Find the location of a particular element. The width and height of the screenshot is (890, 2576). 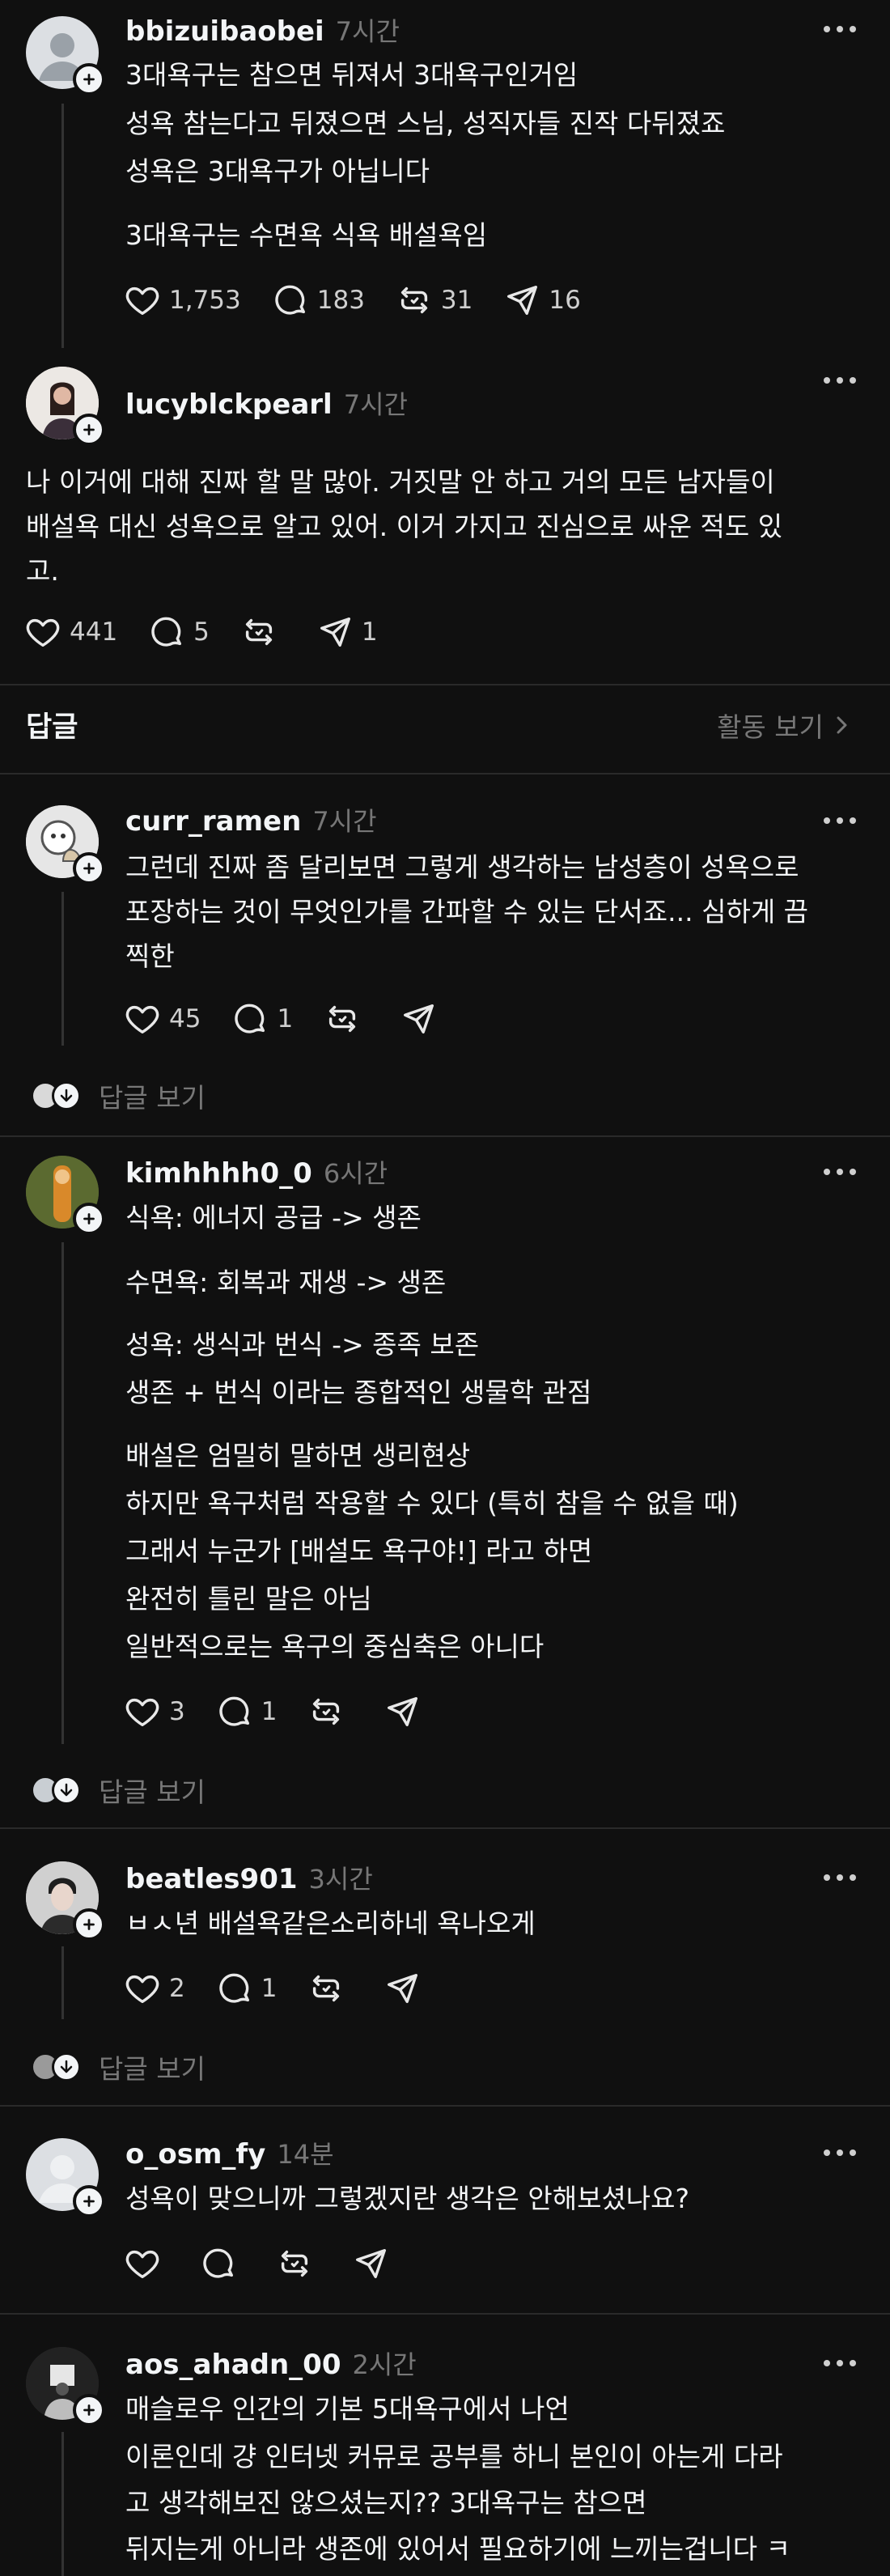

post-author: lucyblckpearl 7시간 is located at coordinates (266, 403).